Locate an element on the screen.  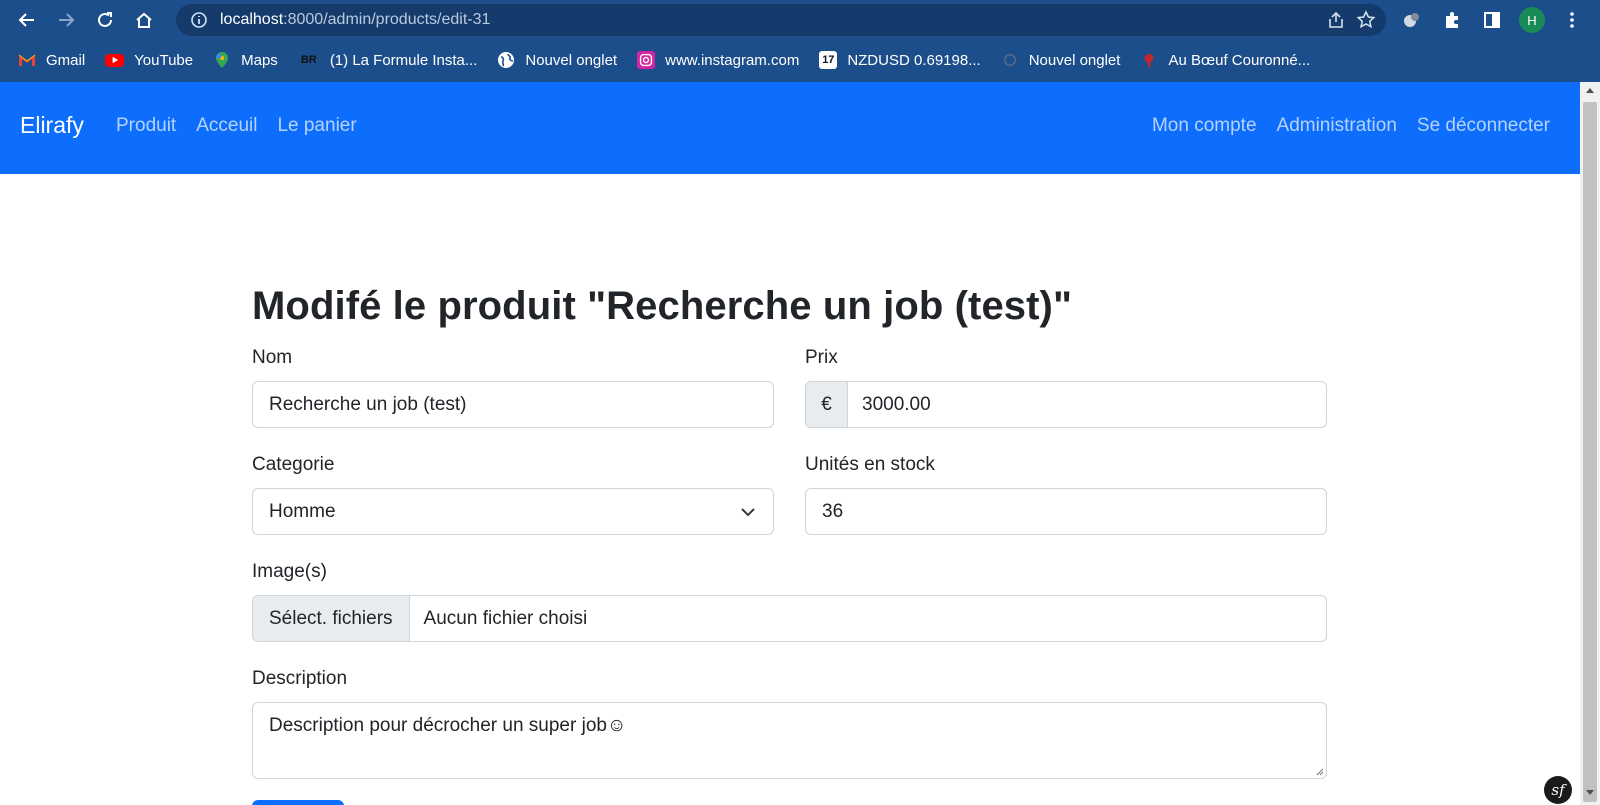
bookmark-nouvel-onglet-2: Nouvel onglet is located at coordinates (1066, 60).